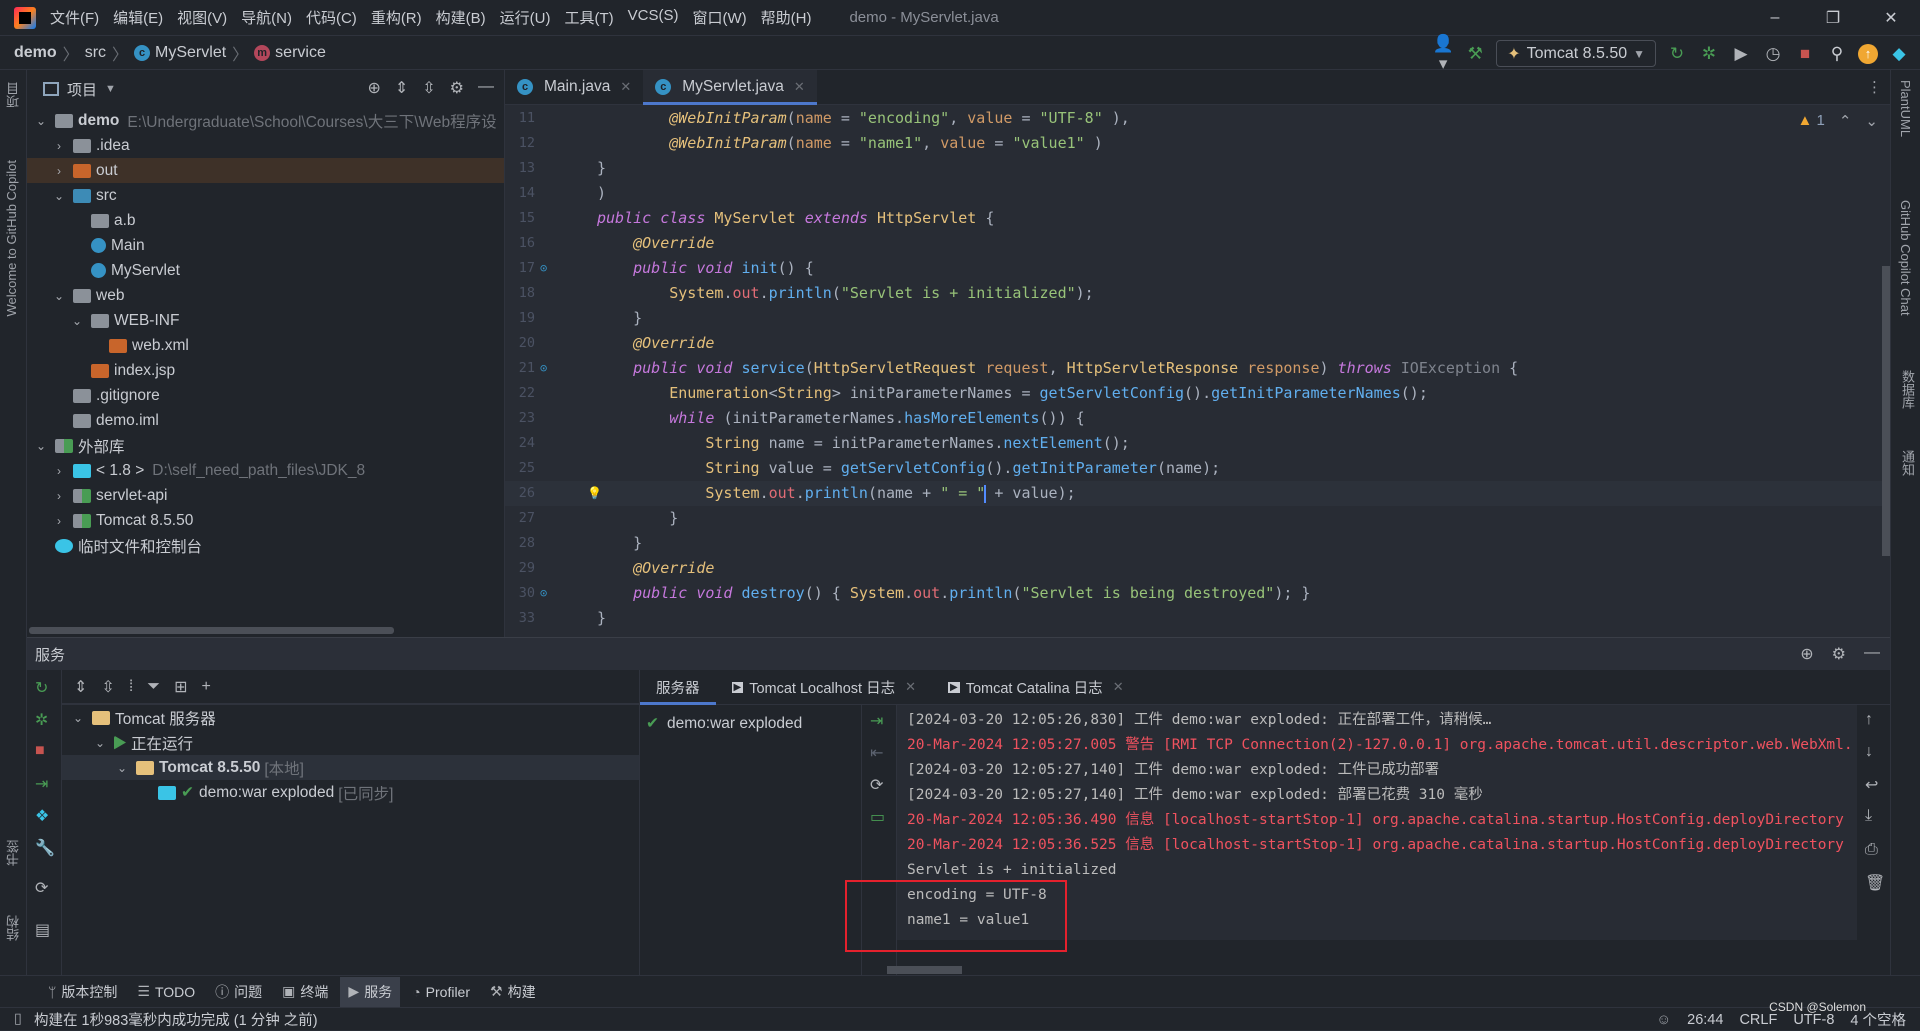 The height and width of the screenshot is (1031, 1920). I want to click on add-service-icon: +, so click(205, 687).